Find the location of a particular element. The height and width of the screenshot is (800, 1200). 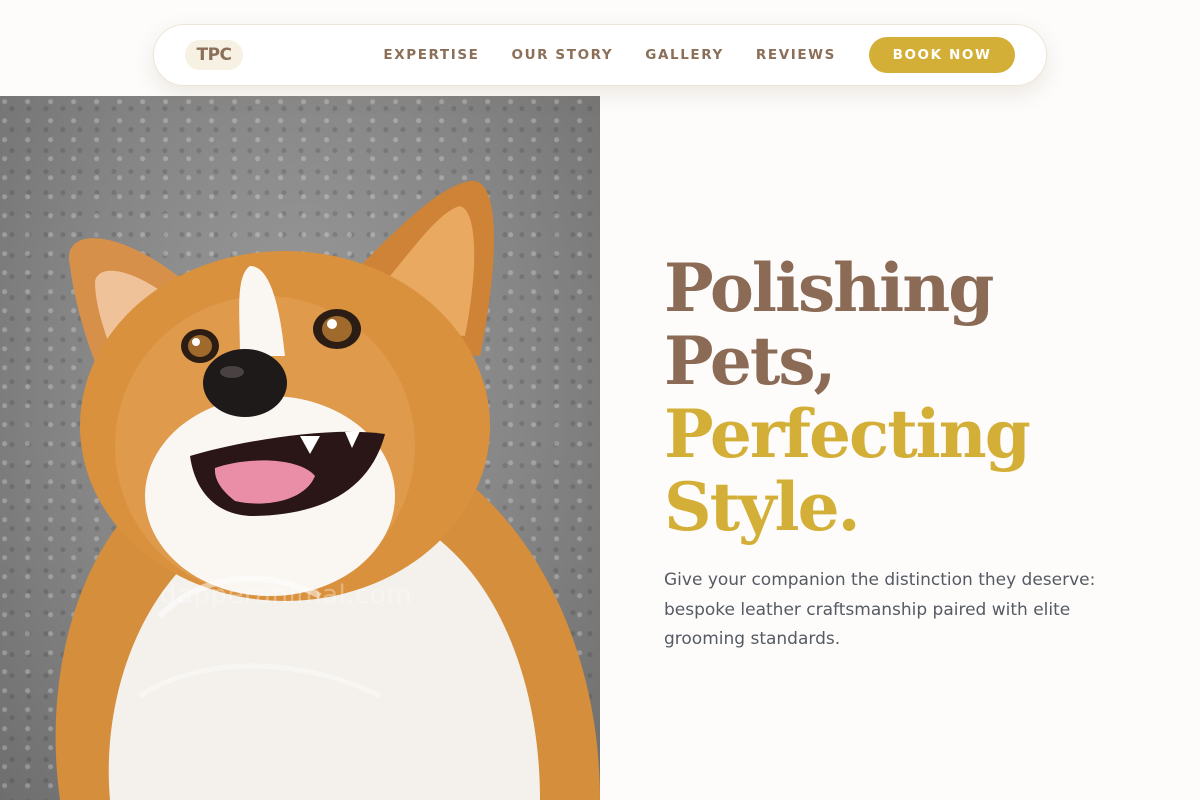

headline-line-4: Style. is located at coordinates (762, 507).